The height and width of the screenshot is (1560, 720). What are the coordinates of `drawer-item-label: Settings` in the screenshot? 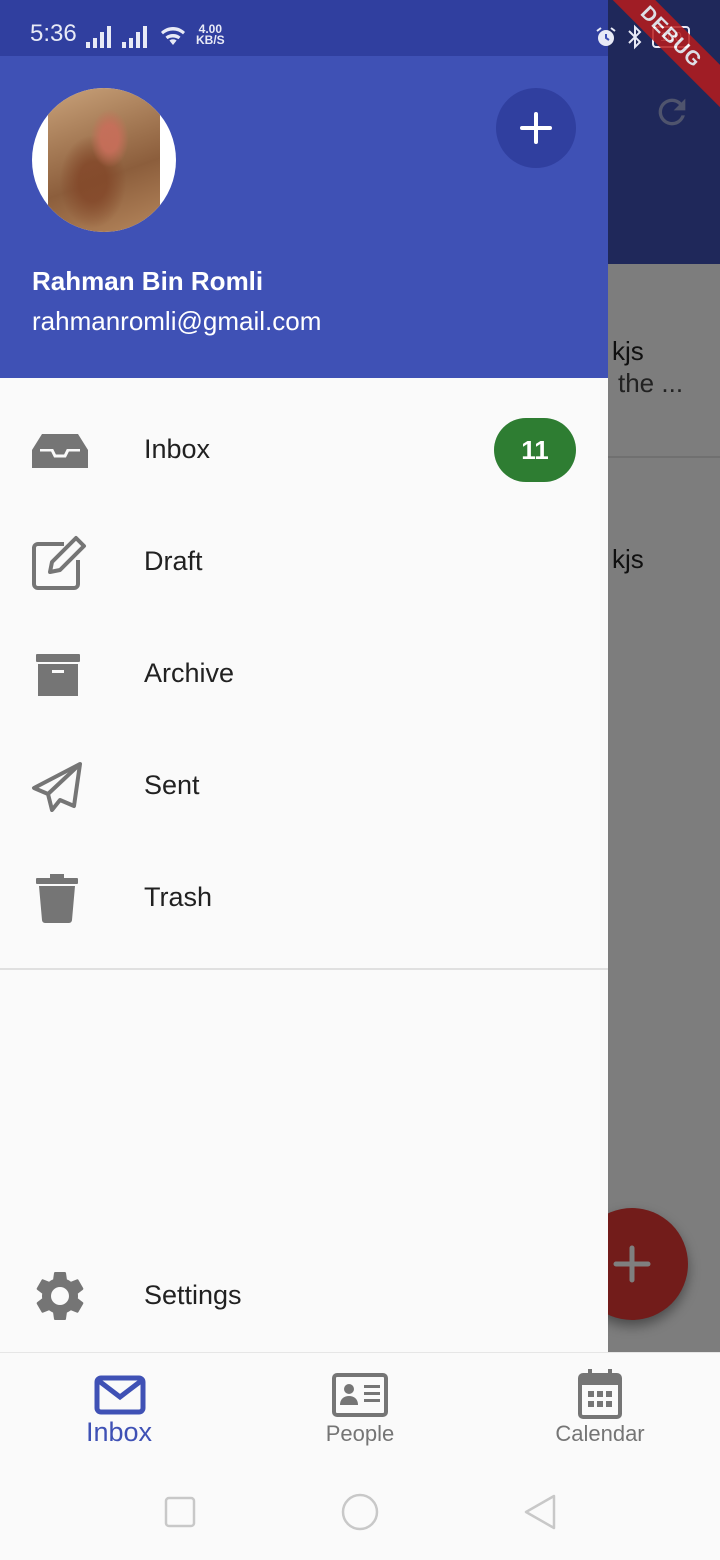 It's located at (193, 1295).